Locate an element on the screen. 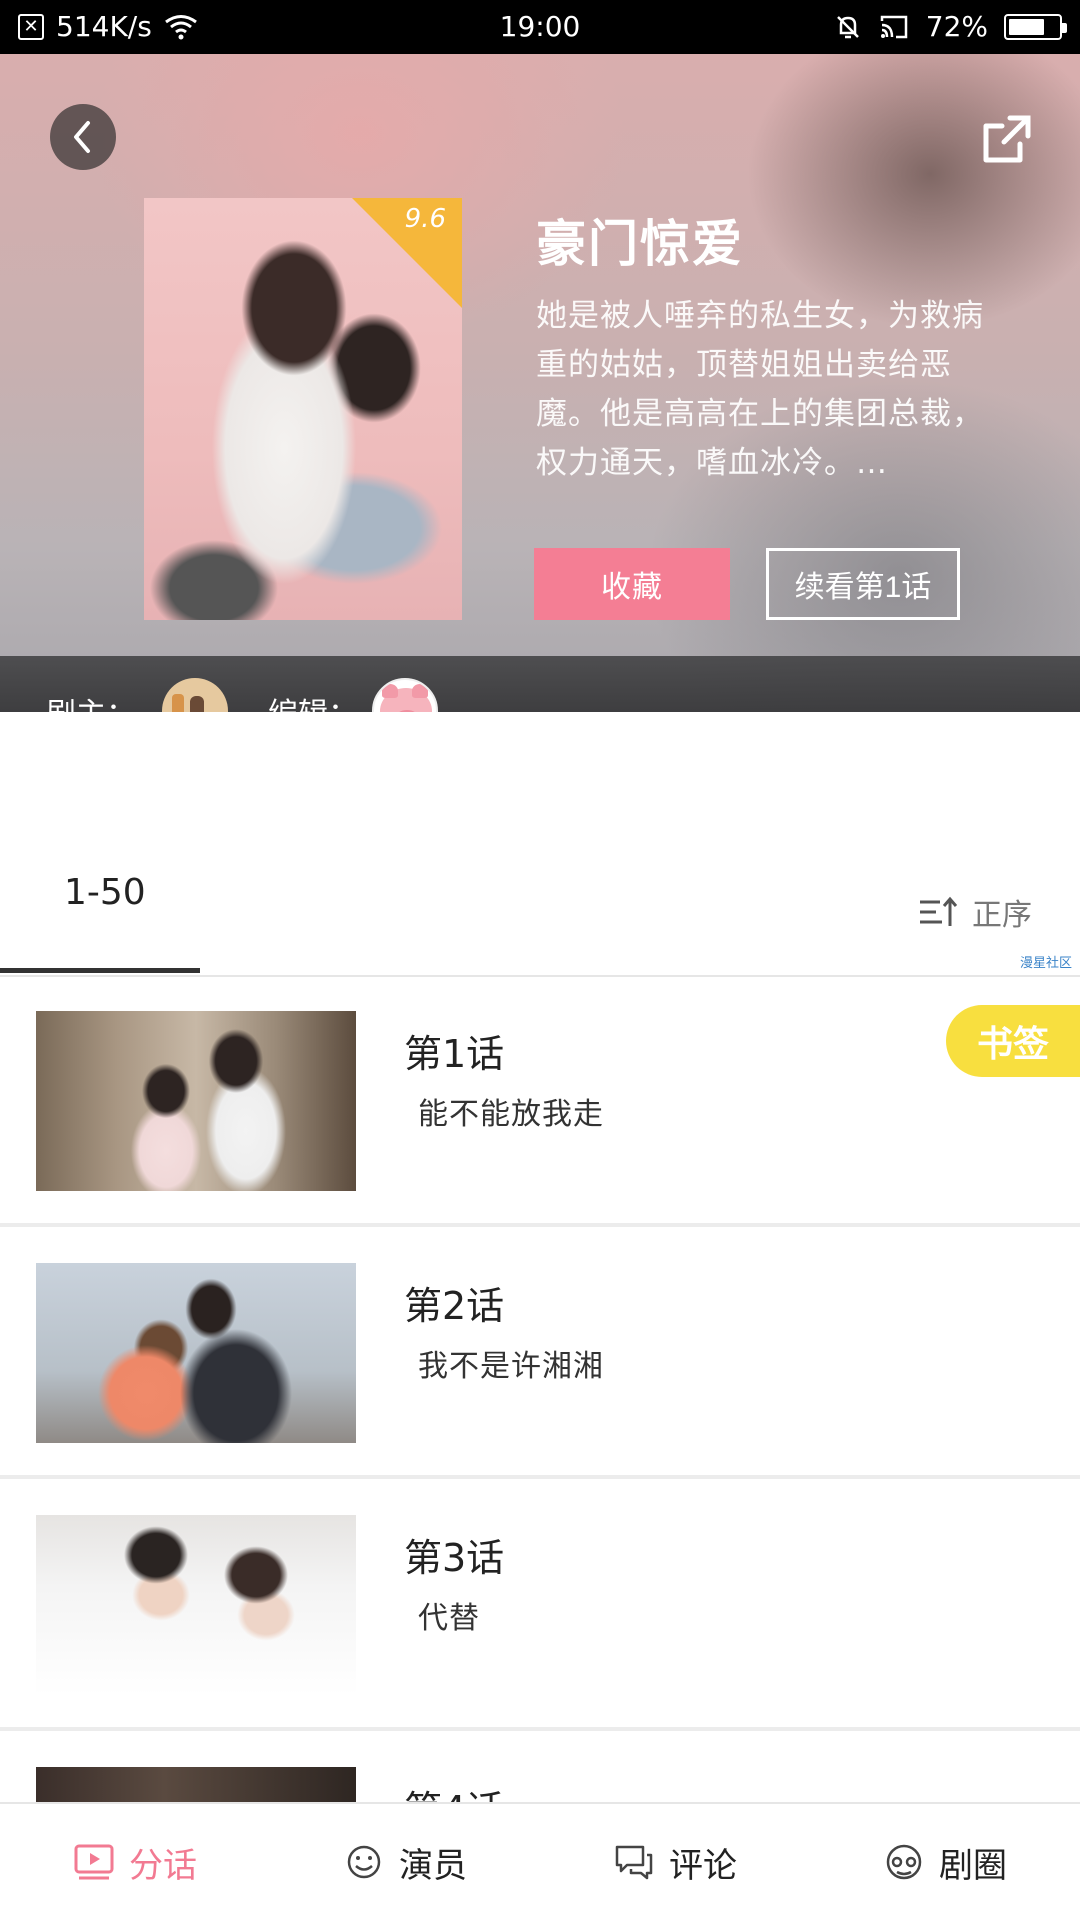 This screenshot has width=1080, height=1920. nav-label: 分话 is located at coordinates (163, 1865).